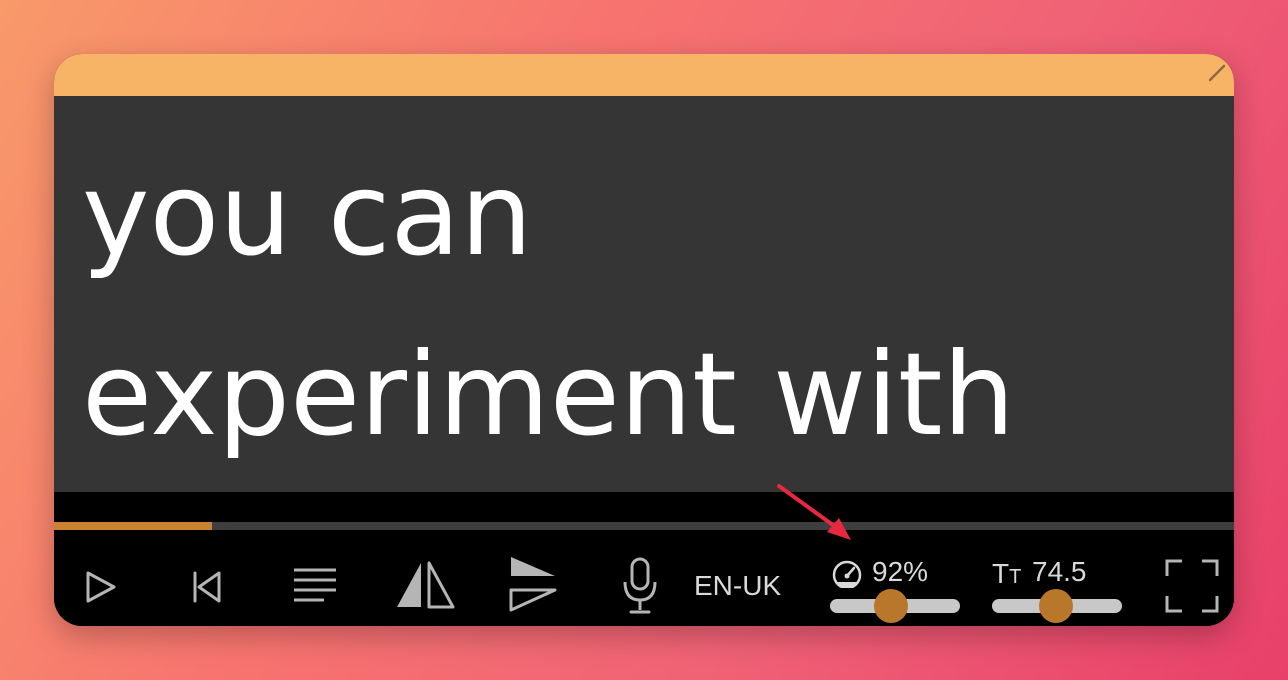 The height and width of the screenshot is (680, 1288). Describe the element at coordinates (891, 606) in the screenshot. I see `speed-slider-thumb` at that location.